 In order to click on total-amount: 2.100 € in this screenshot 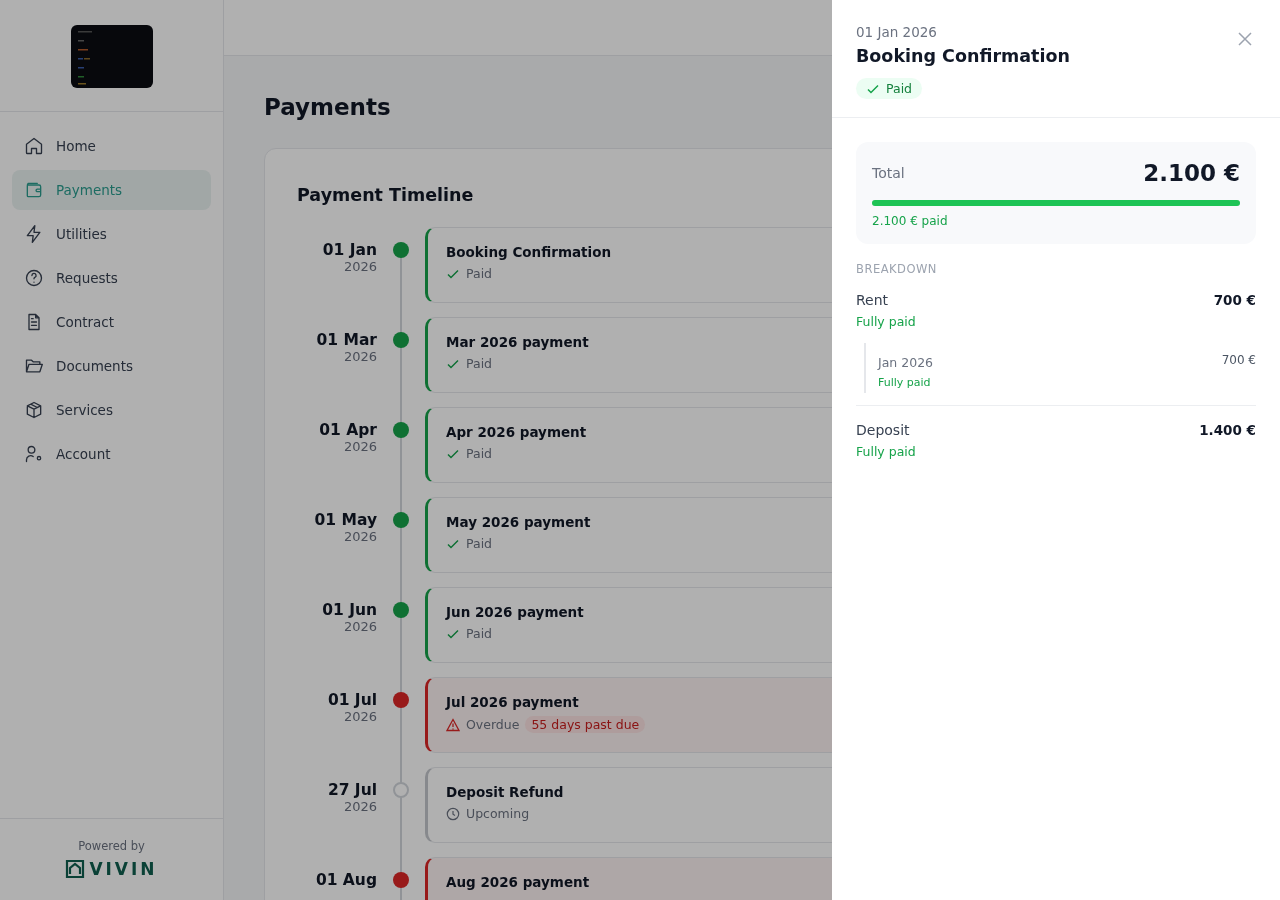, I will do `click(1191, 173)`.